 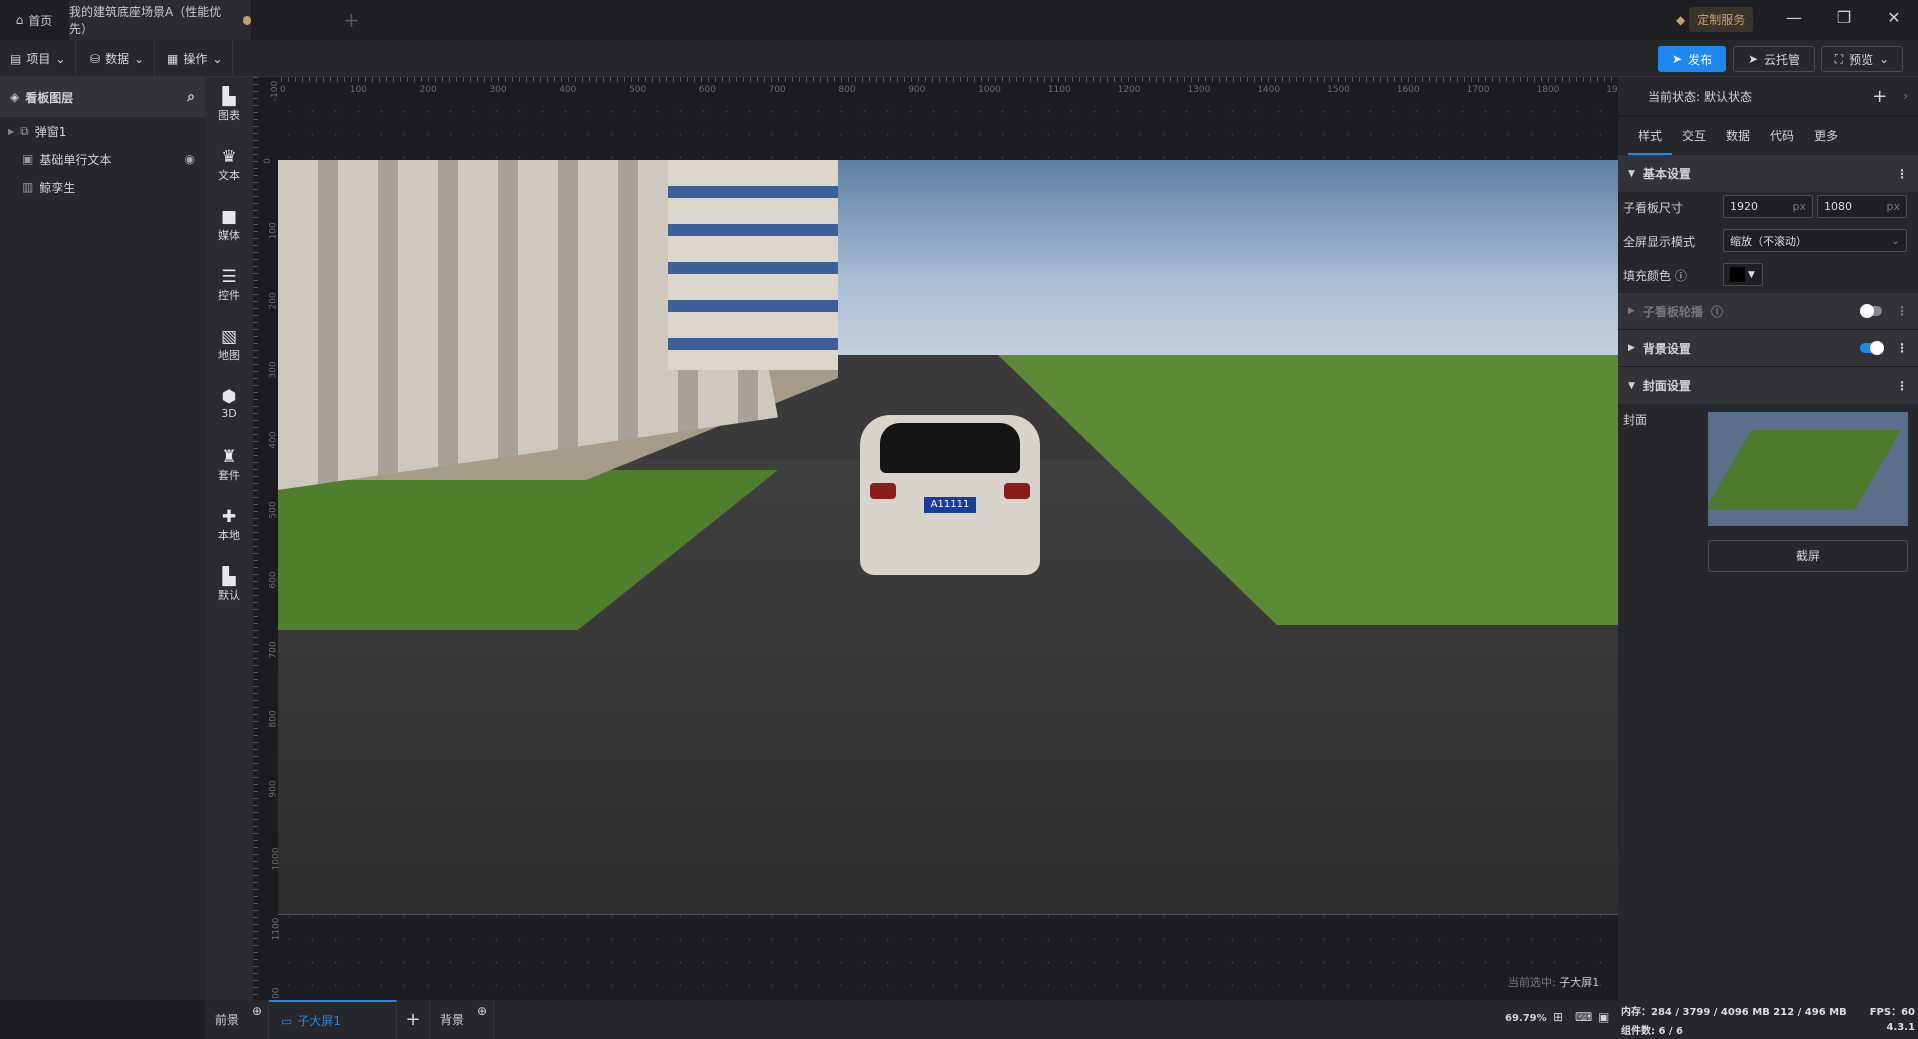 What do you see at coordinates (351, 20) in the screenshot?
I see `add-tab-button: +` at bounding box center [351, 20].